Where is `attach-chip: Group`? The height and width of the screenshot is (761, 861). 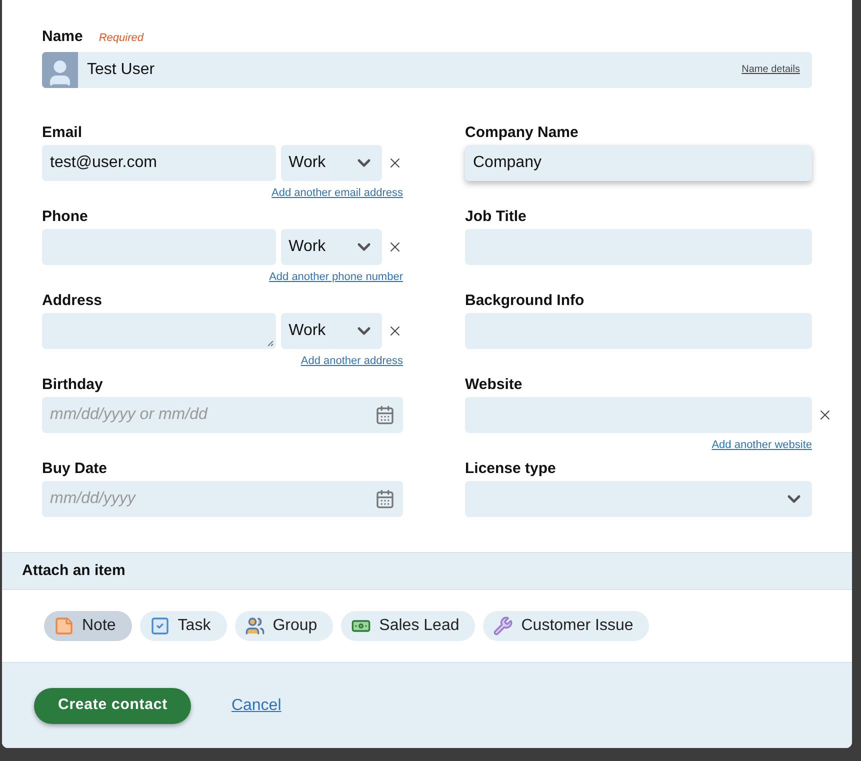
attach-chip: Group is located at coordinates (284, 626).